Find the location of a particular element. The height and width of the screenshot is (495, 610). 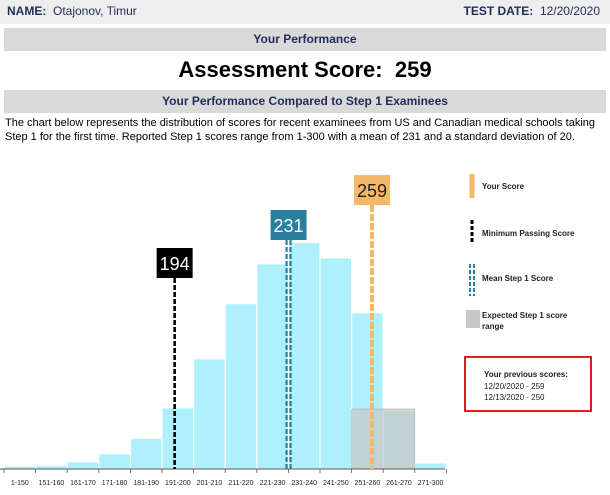

previous-scores-title: Your previous scores: is located at coordinates (526, 374).